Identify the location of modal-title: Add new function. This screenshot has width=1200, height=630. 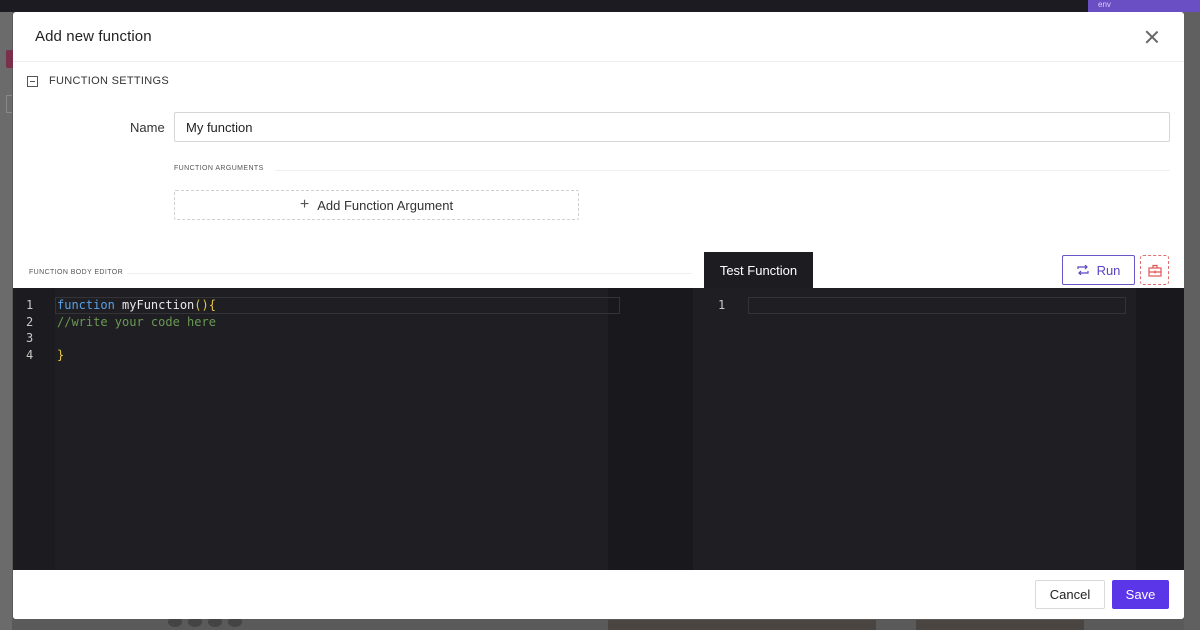
(93, 36).